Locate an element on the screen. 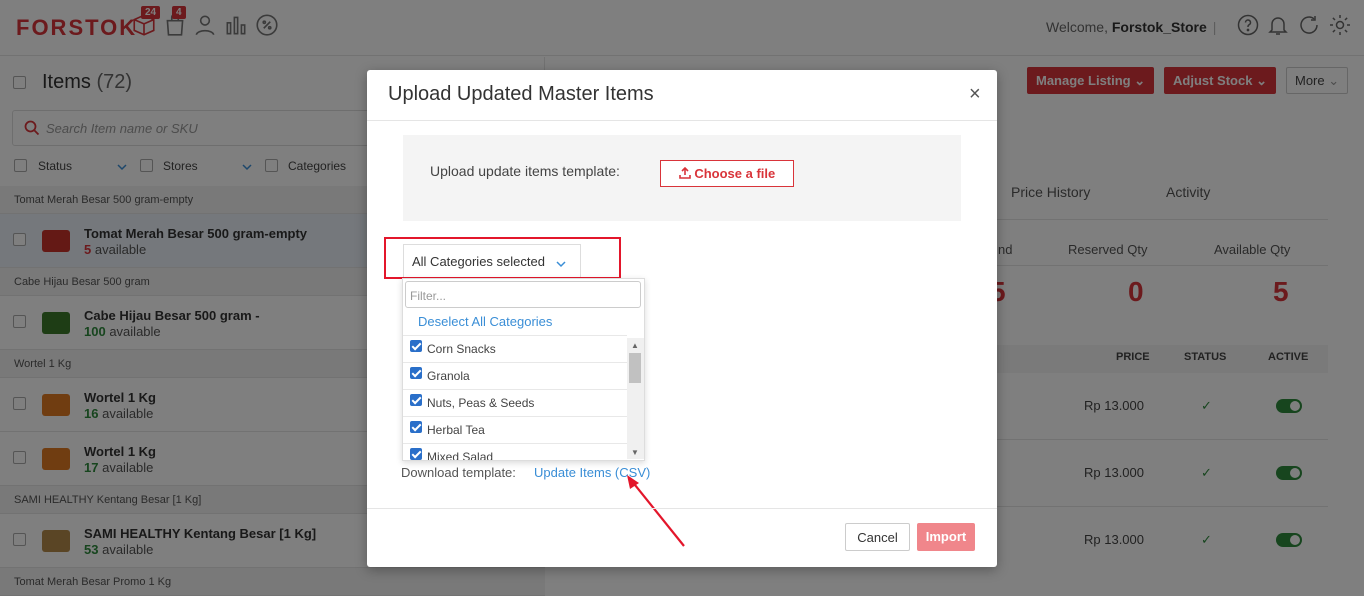 Image resolution: width=1364 pixels, height=596 pixels. import-button: Import is located at coordinates (946, 537).